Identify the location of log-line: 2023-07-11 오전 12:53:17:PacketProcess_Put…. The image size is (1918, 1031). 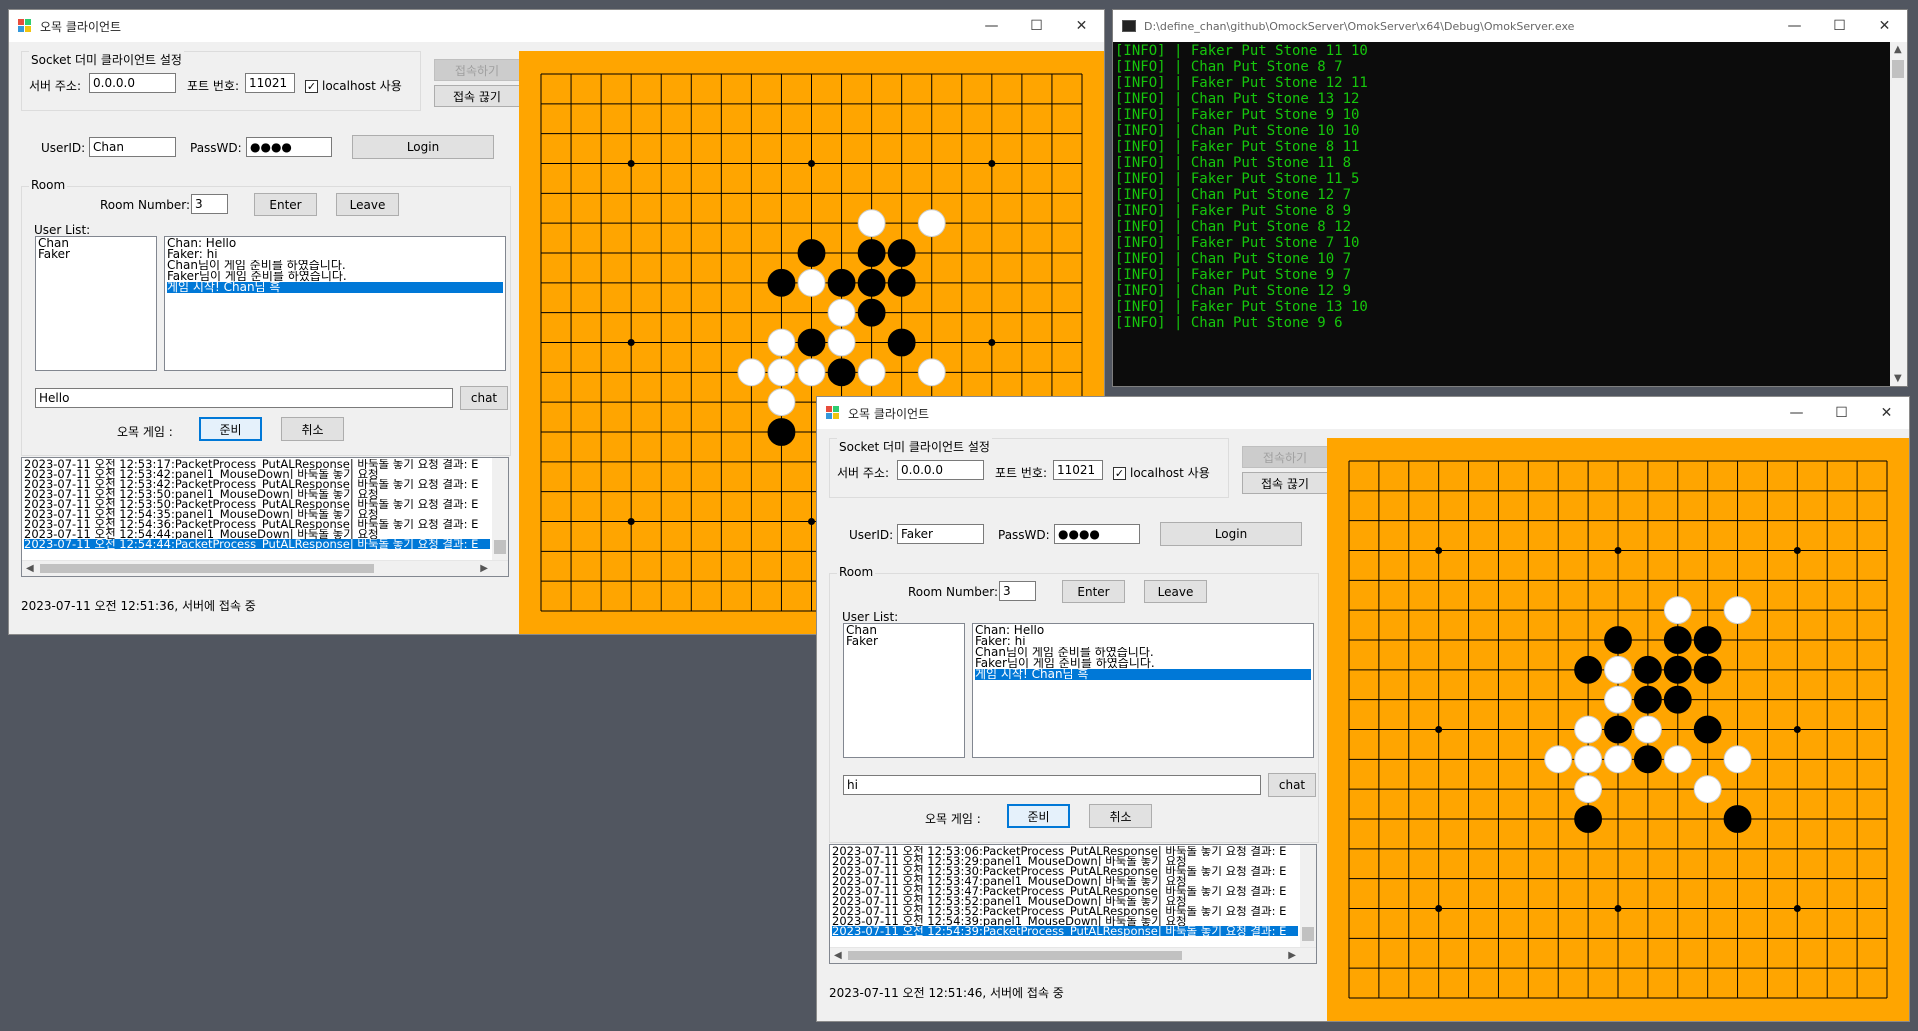
(257, 464).